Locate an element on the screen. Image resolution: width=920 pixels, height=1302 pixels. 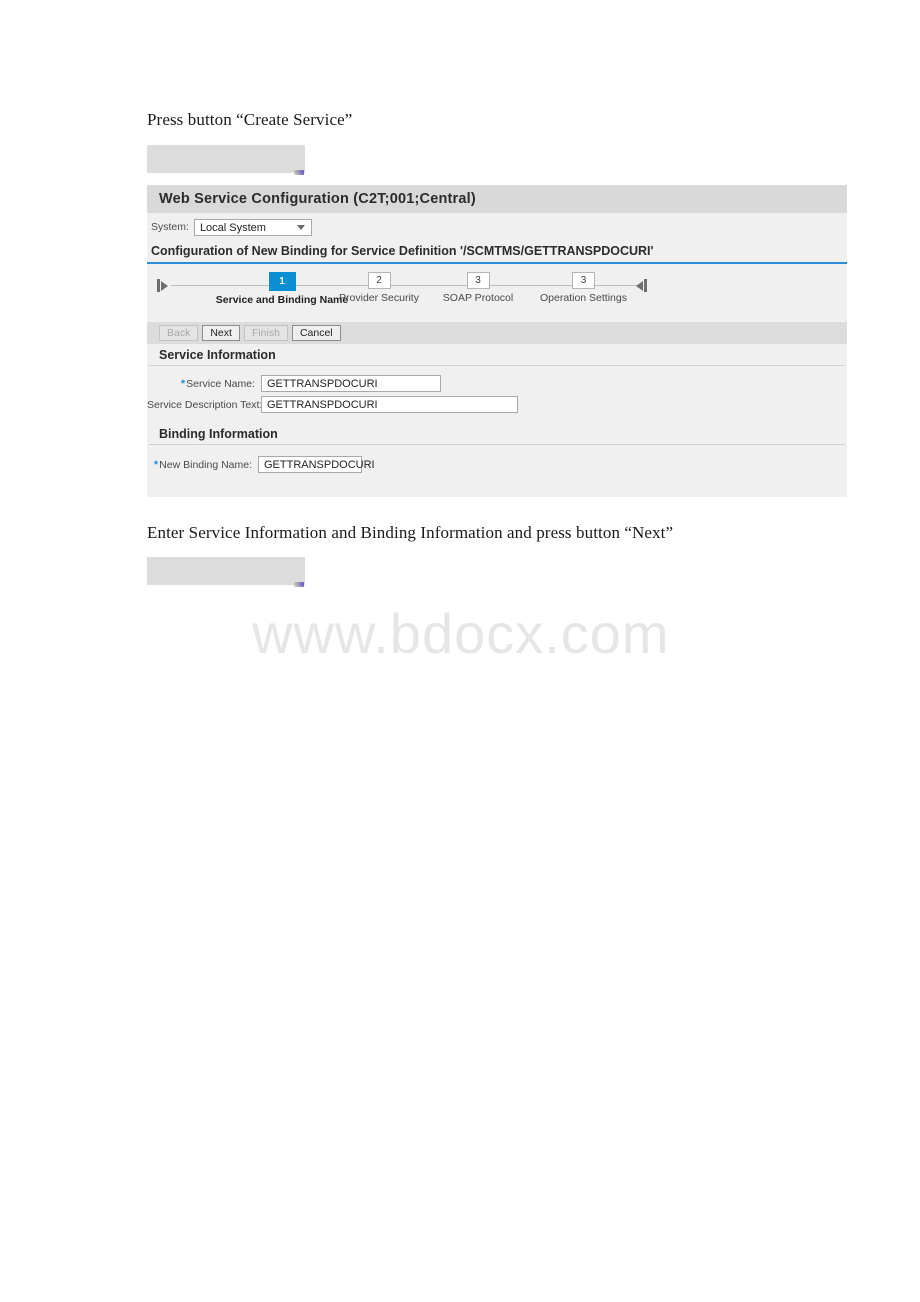
system-dropdown-value: Local System is located at coordinates (232, 227).